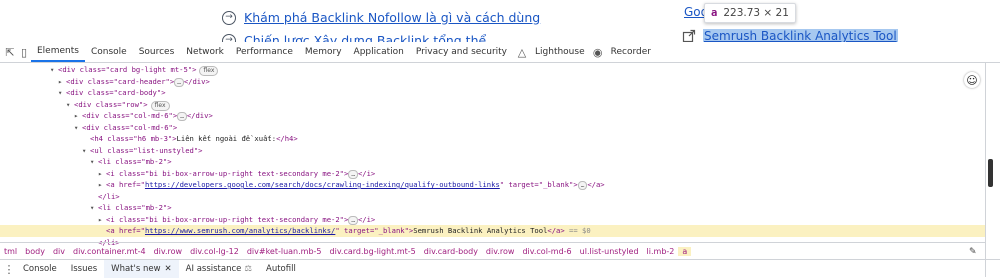 This screenshot has width=1000, height=278. Describe the element at coordinates (461, 52) in the screenshot. I see `tab-privacy-security: Privacy and security` at that location.